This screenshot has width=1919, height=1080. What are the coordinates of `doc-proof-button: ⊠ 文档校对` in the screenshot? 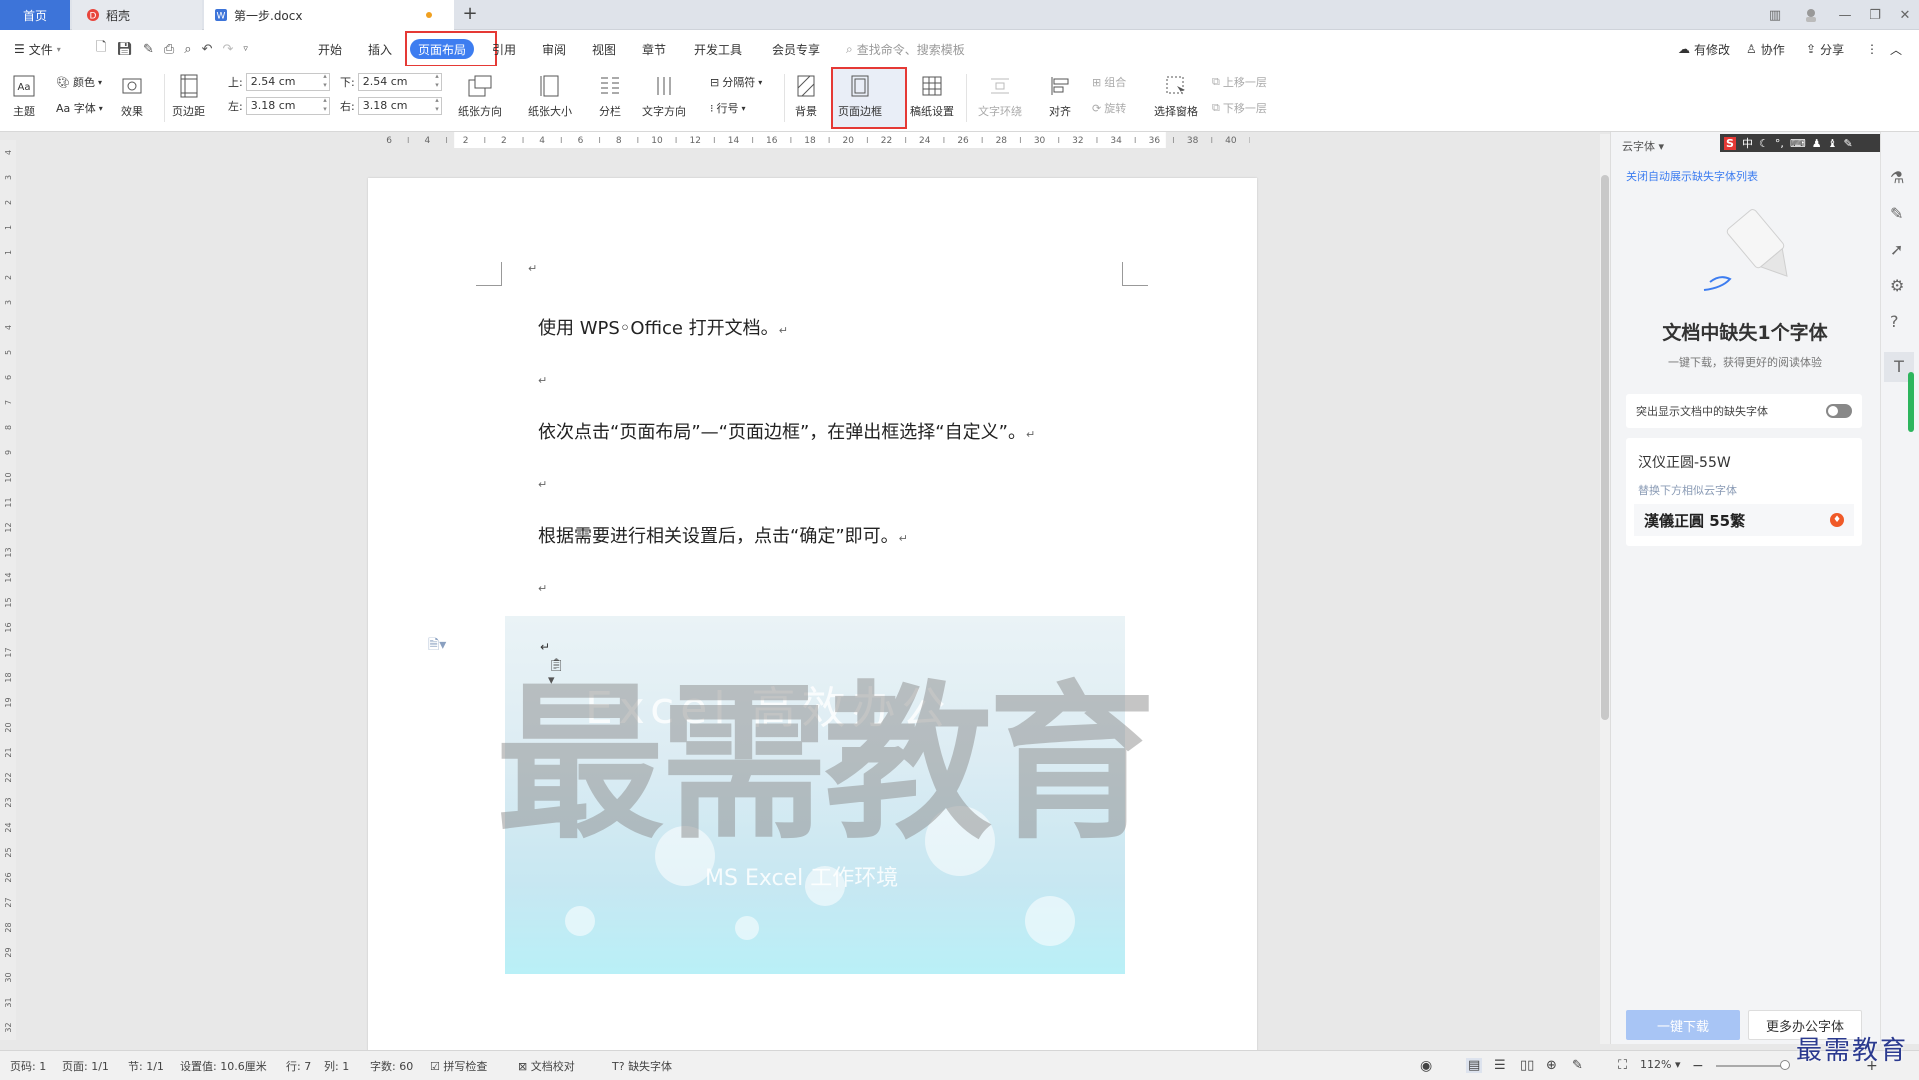 It's located at (546, 1066).